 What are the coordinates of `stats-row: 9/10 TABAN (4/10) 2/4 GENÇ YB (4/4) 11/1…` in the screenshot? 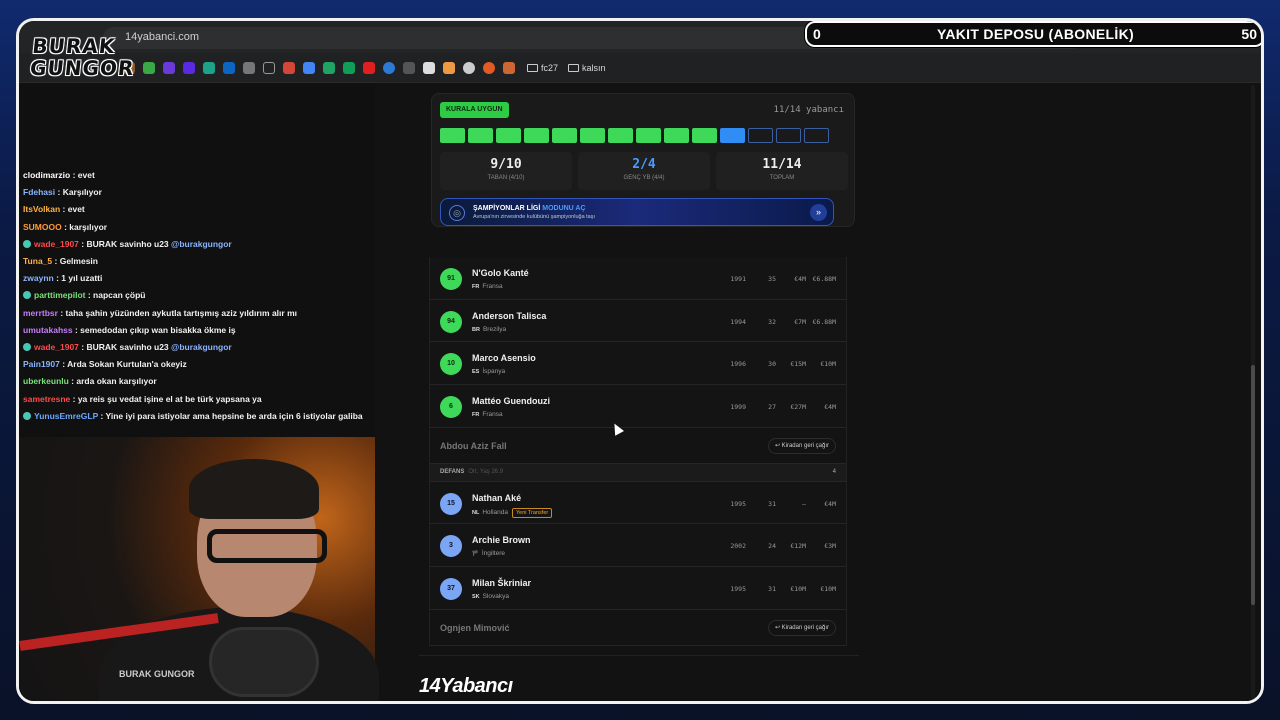 It's located at (644, 171).